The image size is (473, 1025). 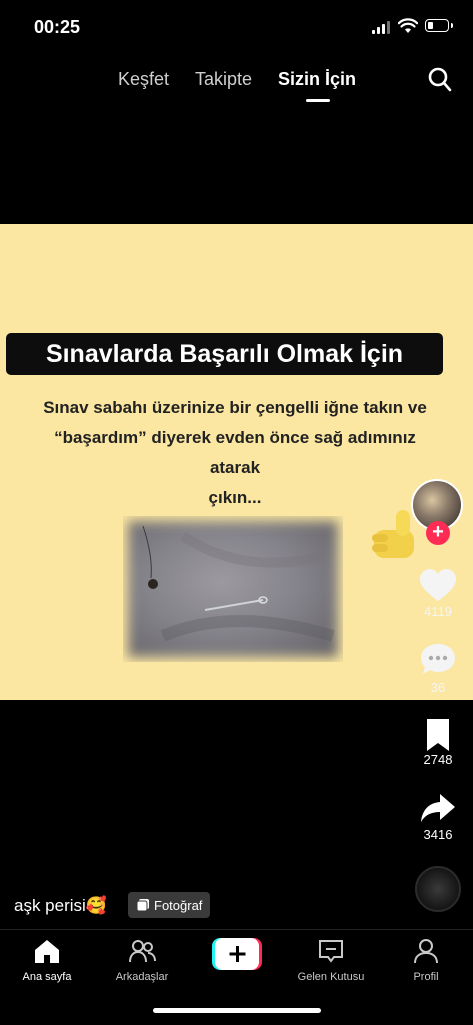 I want to click on heart-icon, so click(x=438, y=586).